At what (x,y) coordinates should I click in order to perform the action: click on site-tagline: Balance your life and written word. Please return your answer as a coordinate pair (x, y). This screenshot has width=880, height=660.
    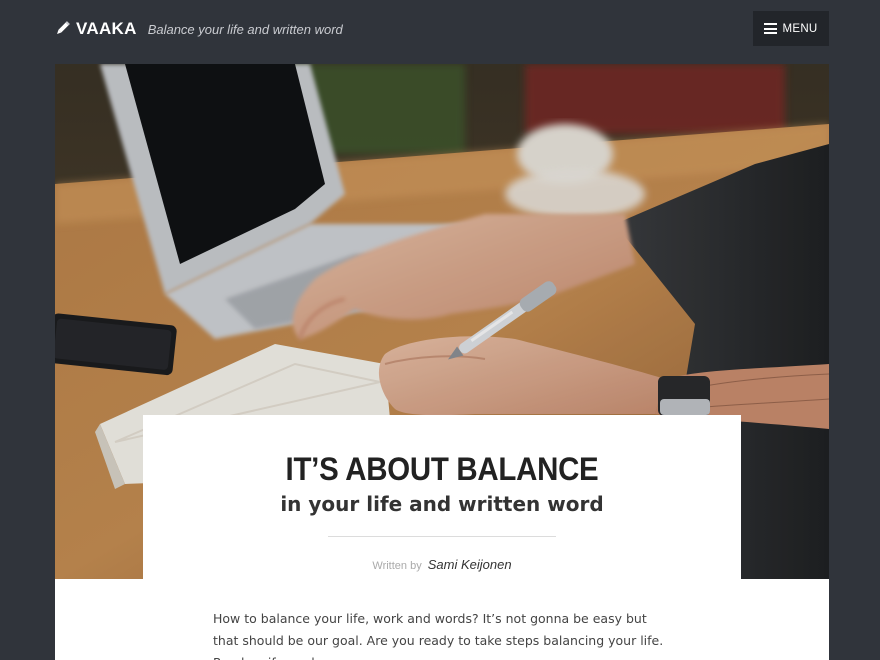
    Looking at the image, I should click on (245, 29).